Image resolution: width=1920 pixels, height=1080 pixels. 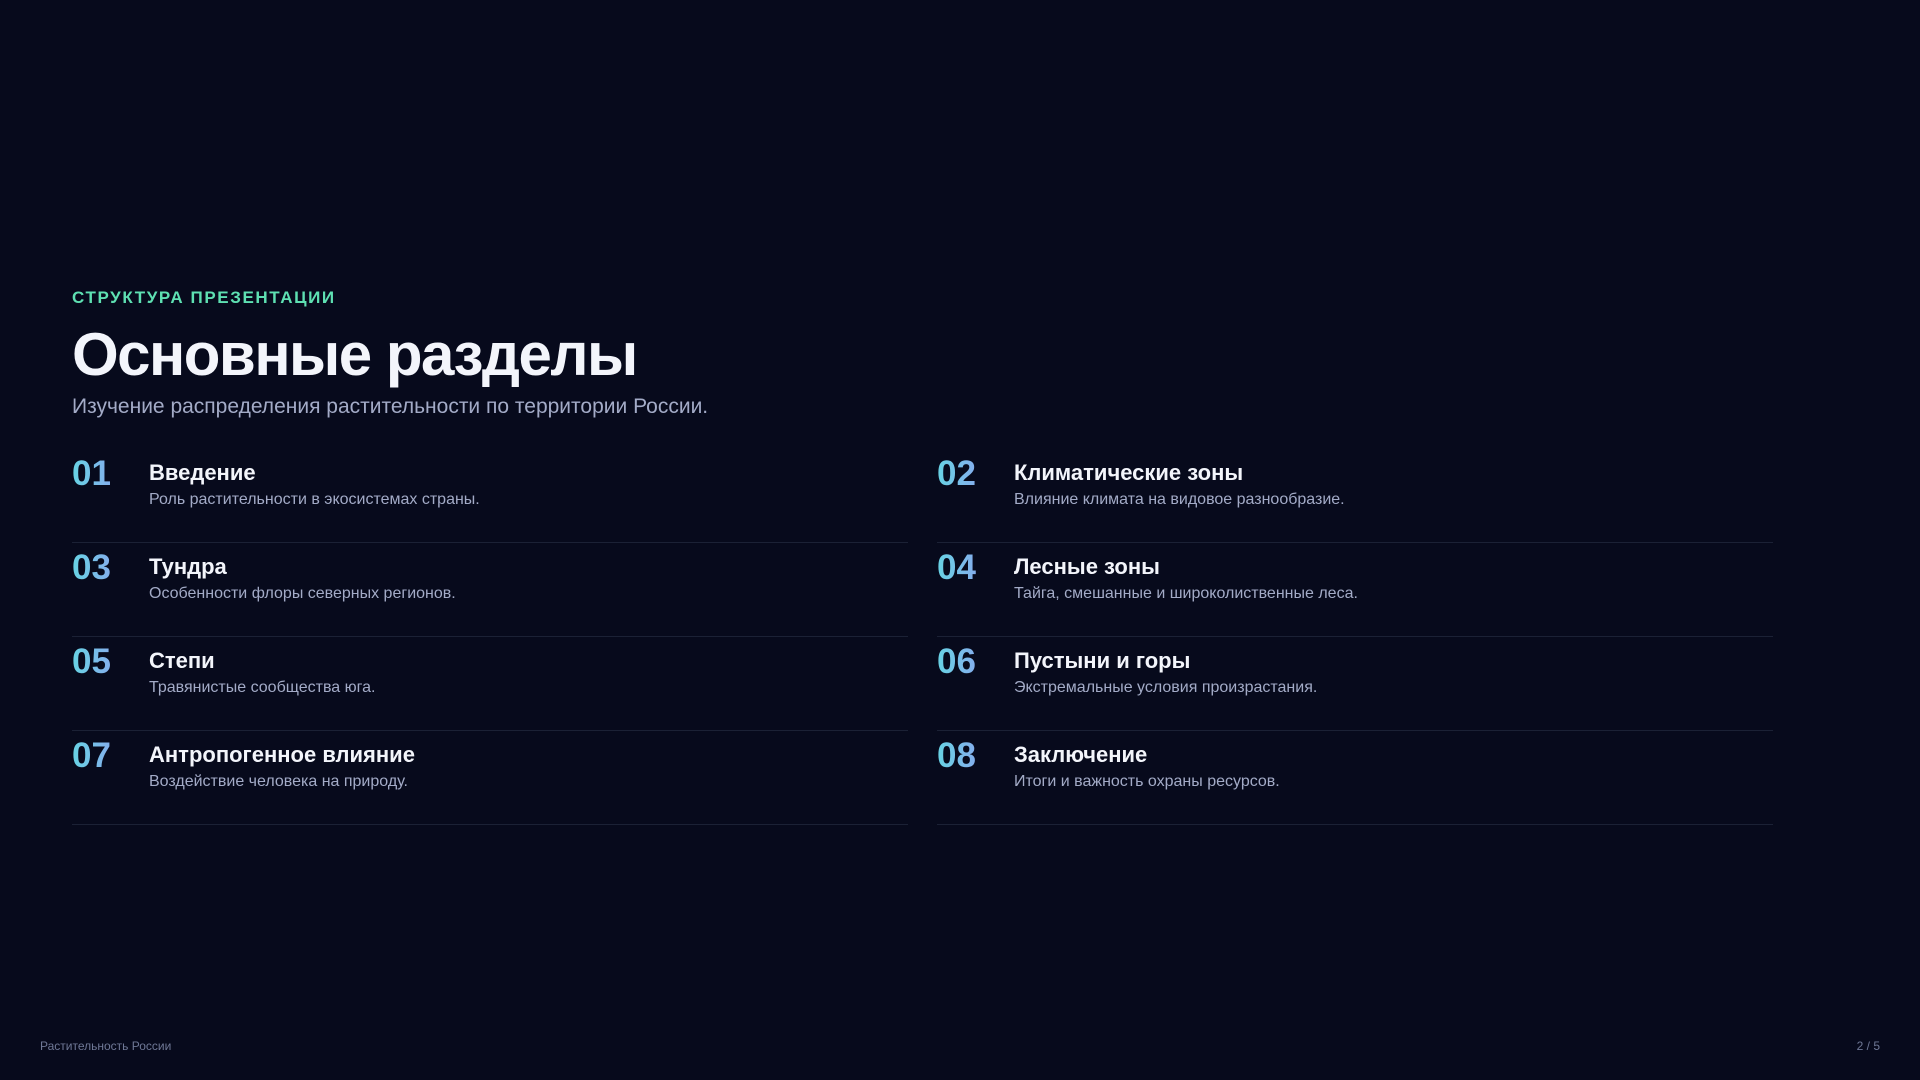 I want to click on section-number: 02, so click(x=975, y=474).